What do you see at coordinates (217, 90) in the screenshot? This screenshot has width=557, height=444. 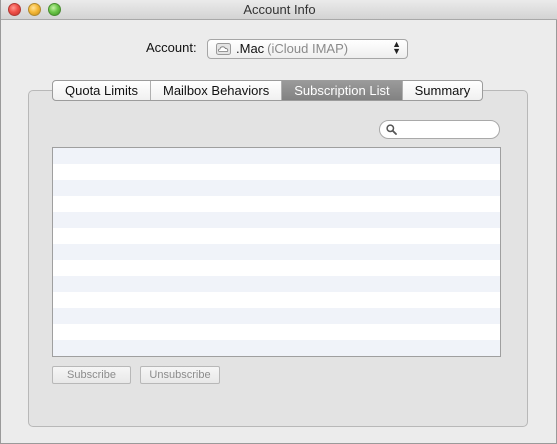 I see `tab-mailbox-behaviors: Mailbox Behaviors` at bounding box center [217, 90].